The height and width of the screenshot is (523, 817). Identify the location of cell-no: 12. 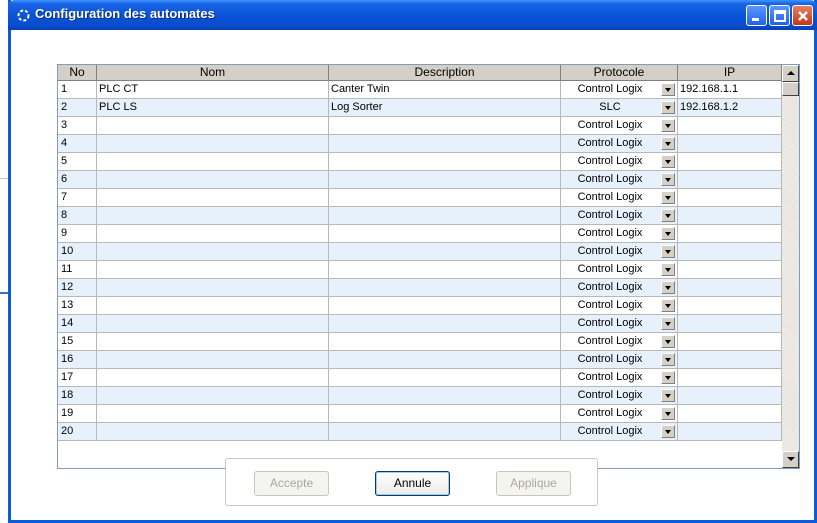
(77, 288).